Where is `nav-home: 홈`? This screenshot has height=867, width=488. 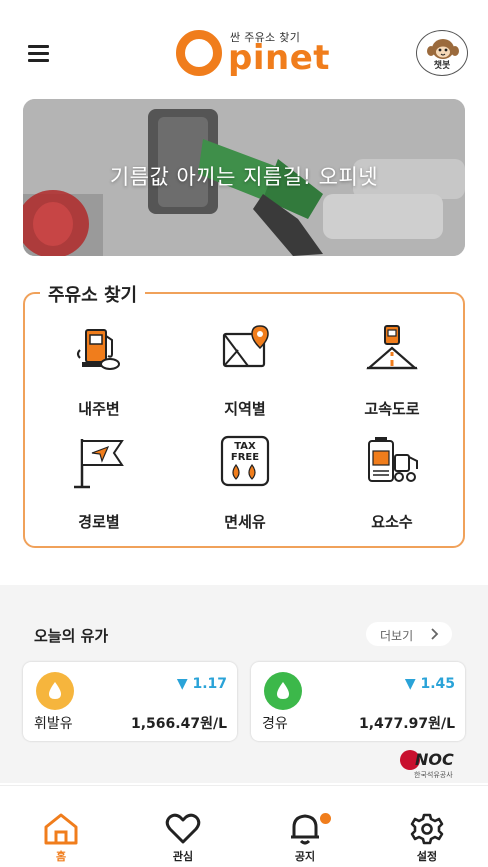
nav-home: 홈 is located at coordinates (61, 826).